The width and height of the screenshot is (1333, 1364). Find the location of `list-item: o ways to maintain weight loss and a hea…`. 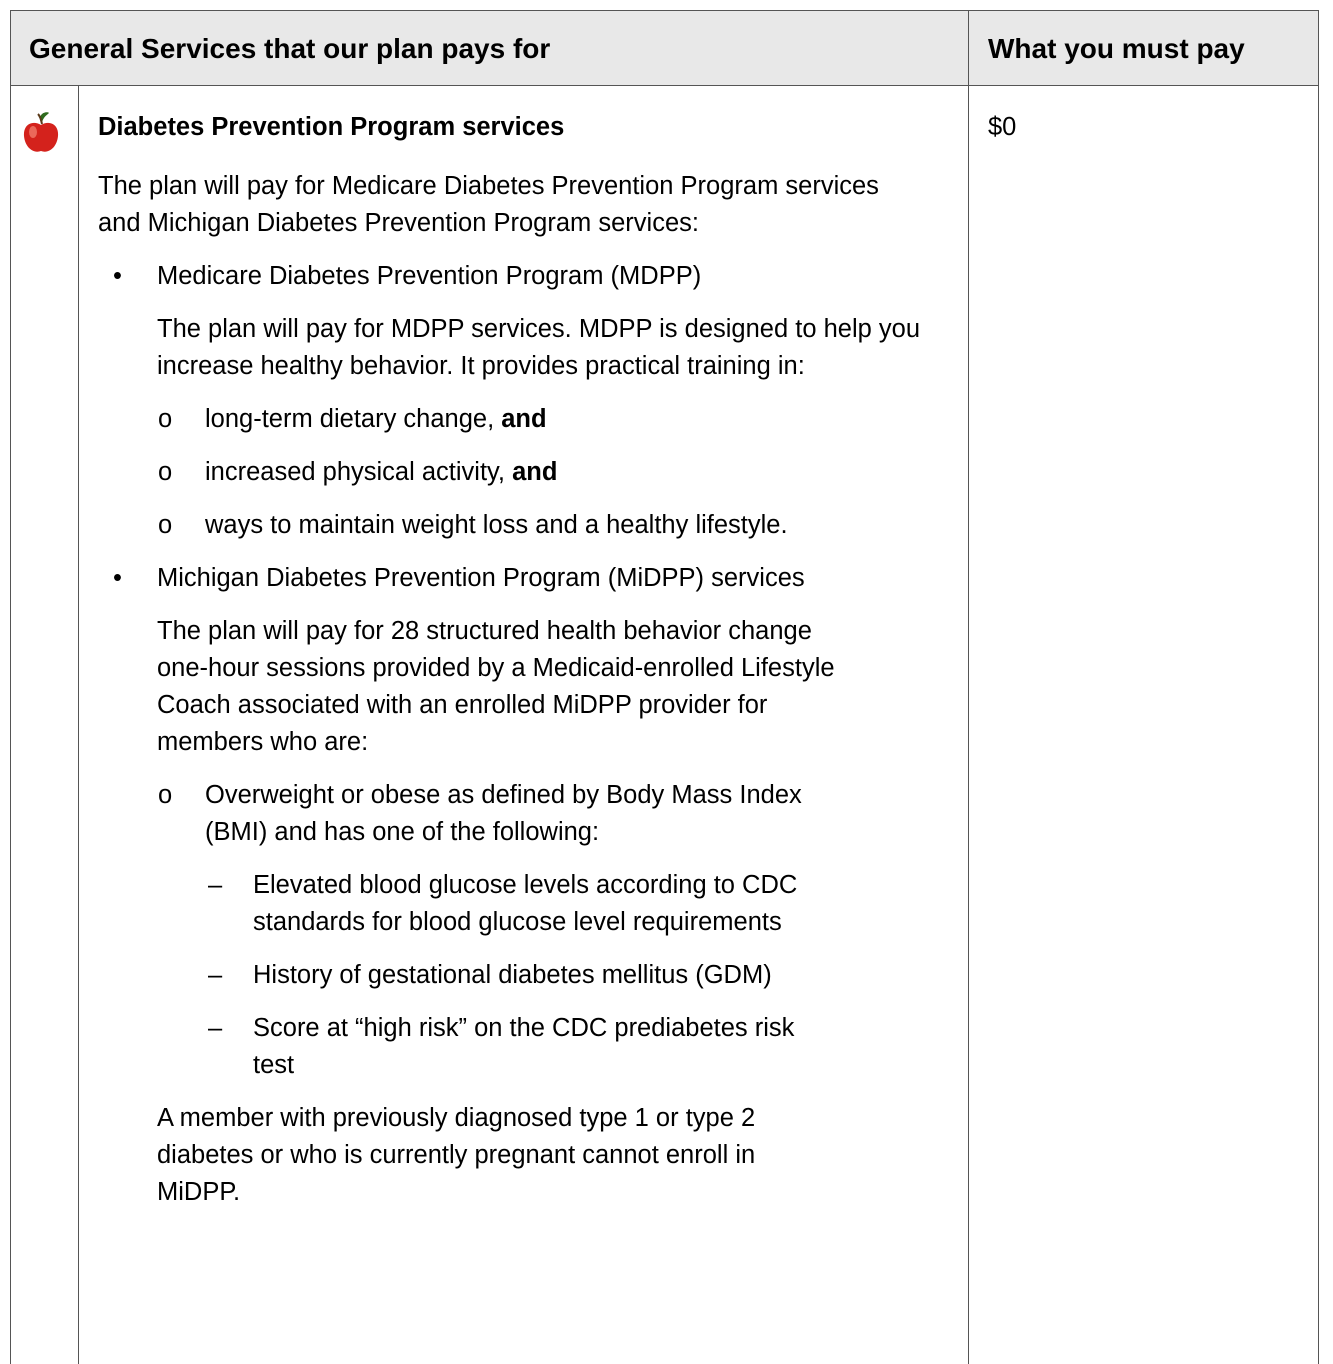

list-item: o ways to maintain weight loss and a hea… is located at coordinates (473, 525).